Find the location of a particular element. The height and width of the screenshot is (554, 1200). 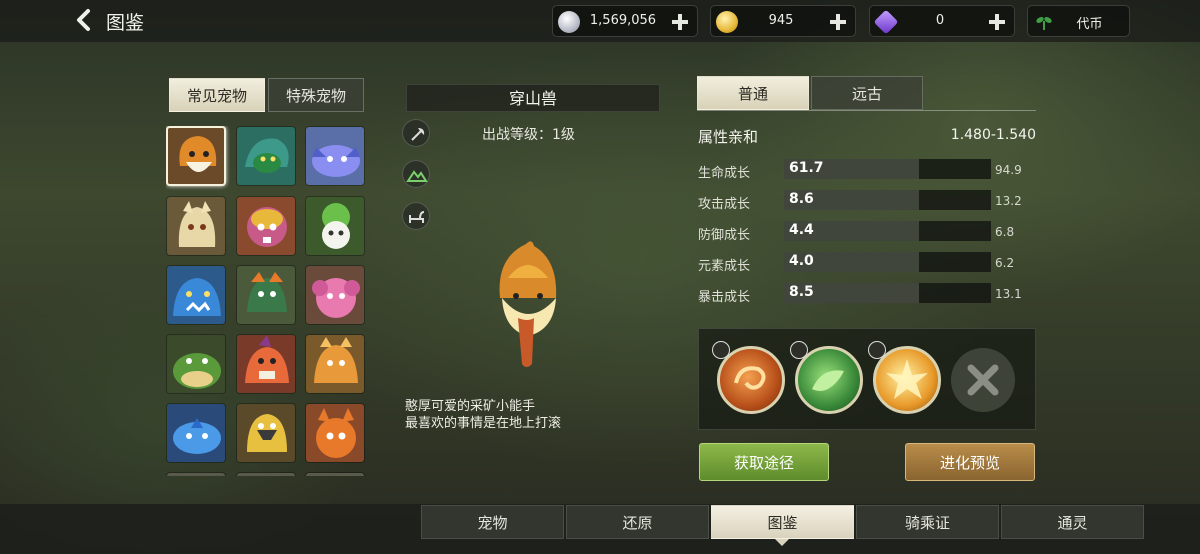

back-button is located at coordinates (85, 20).